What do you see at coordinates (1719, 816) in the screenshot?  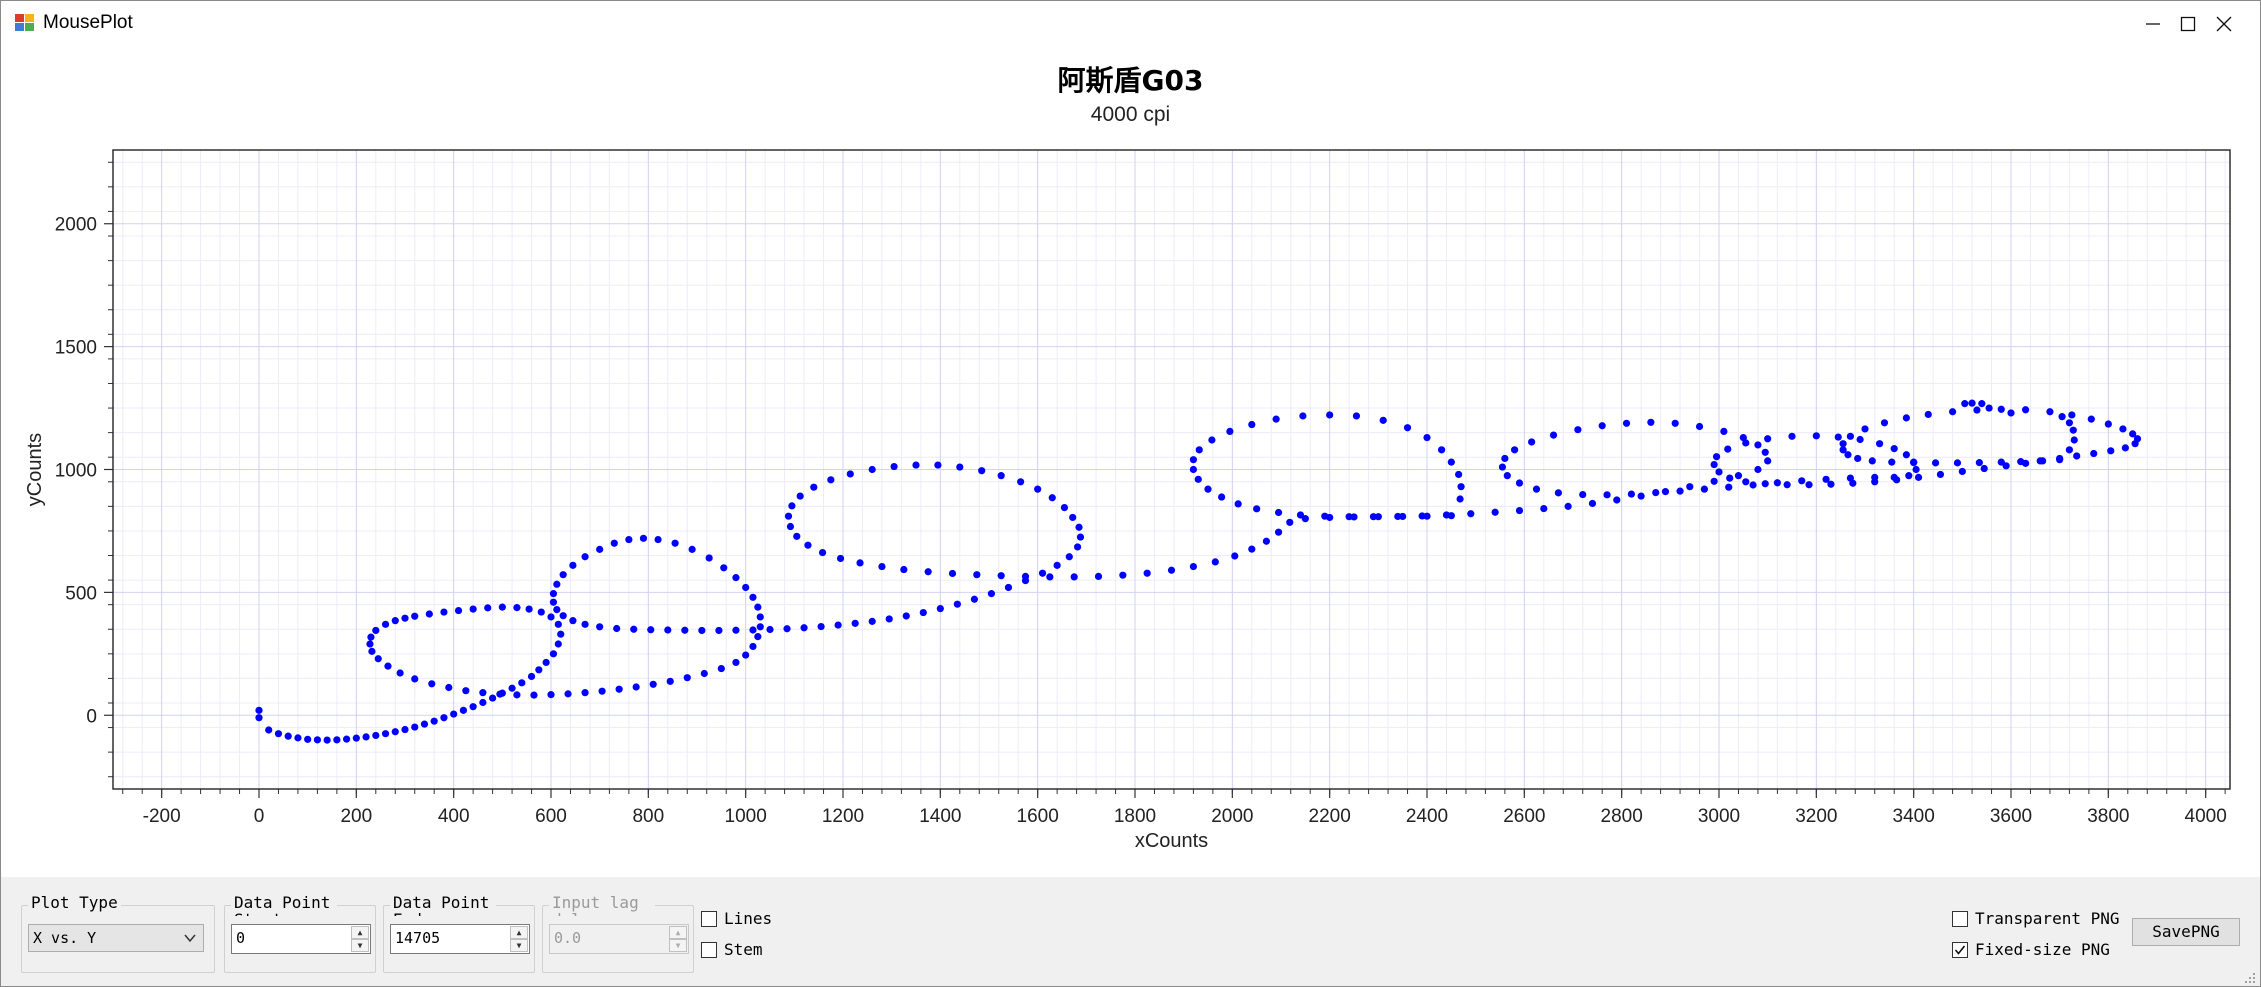 I see `x-tick-label: 3000` at bounding box center [1719, 816].